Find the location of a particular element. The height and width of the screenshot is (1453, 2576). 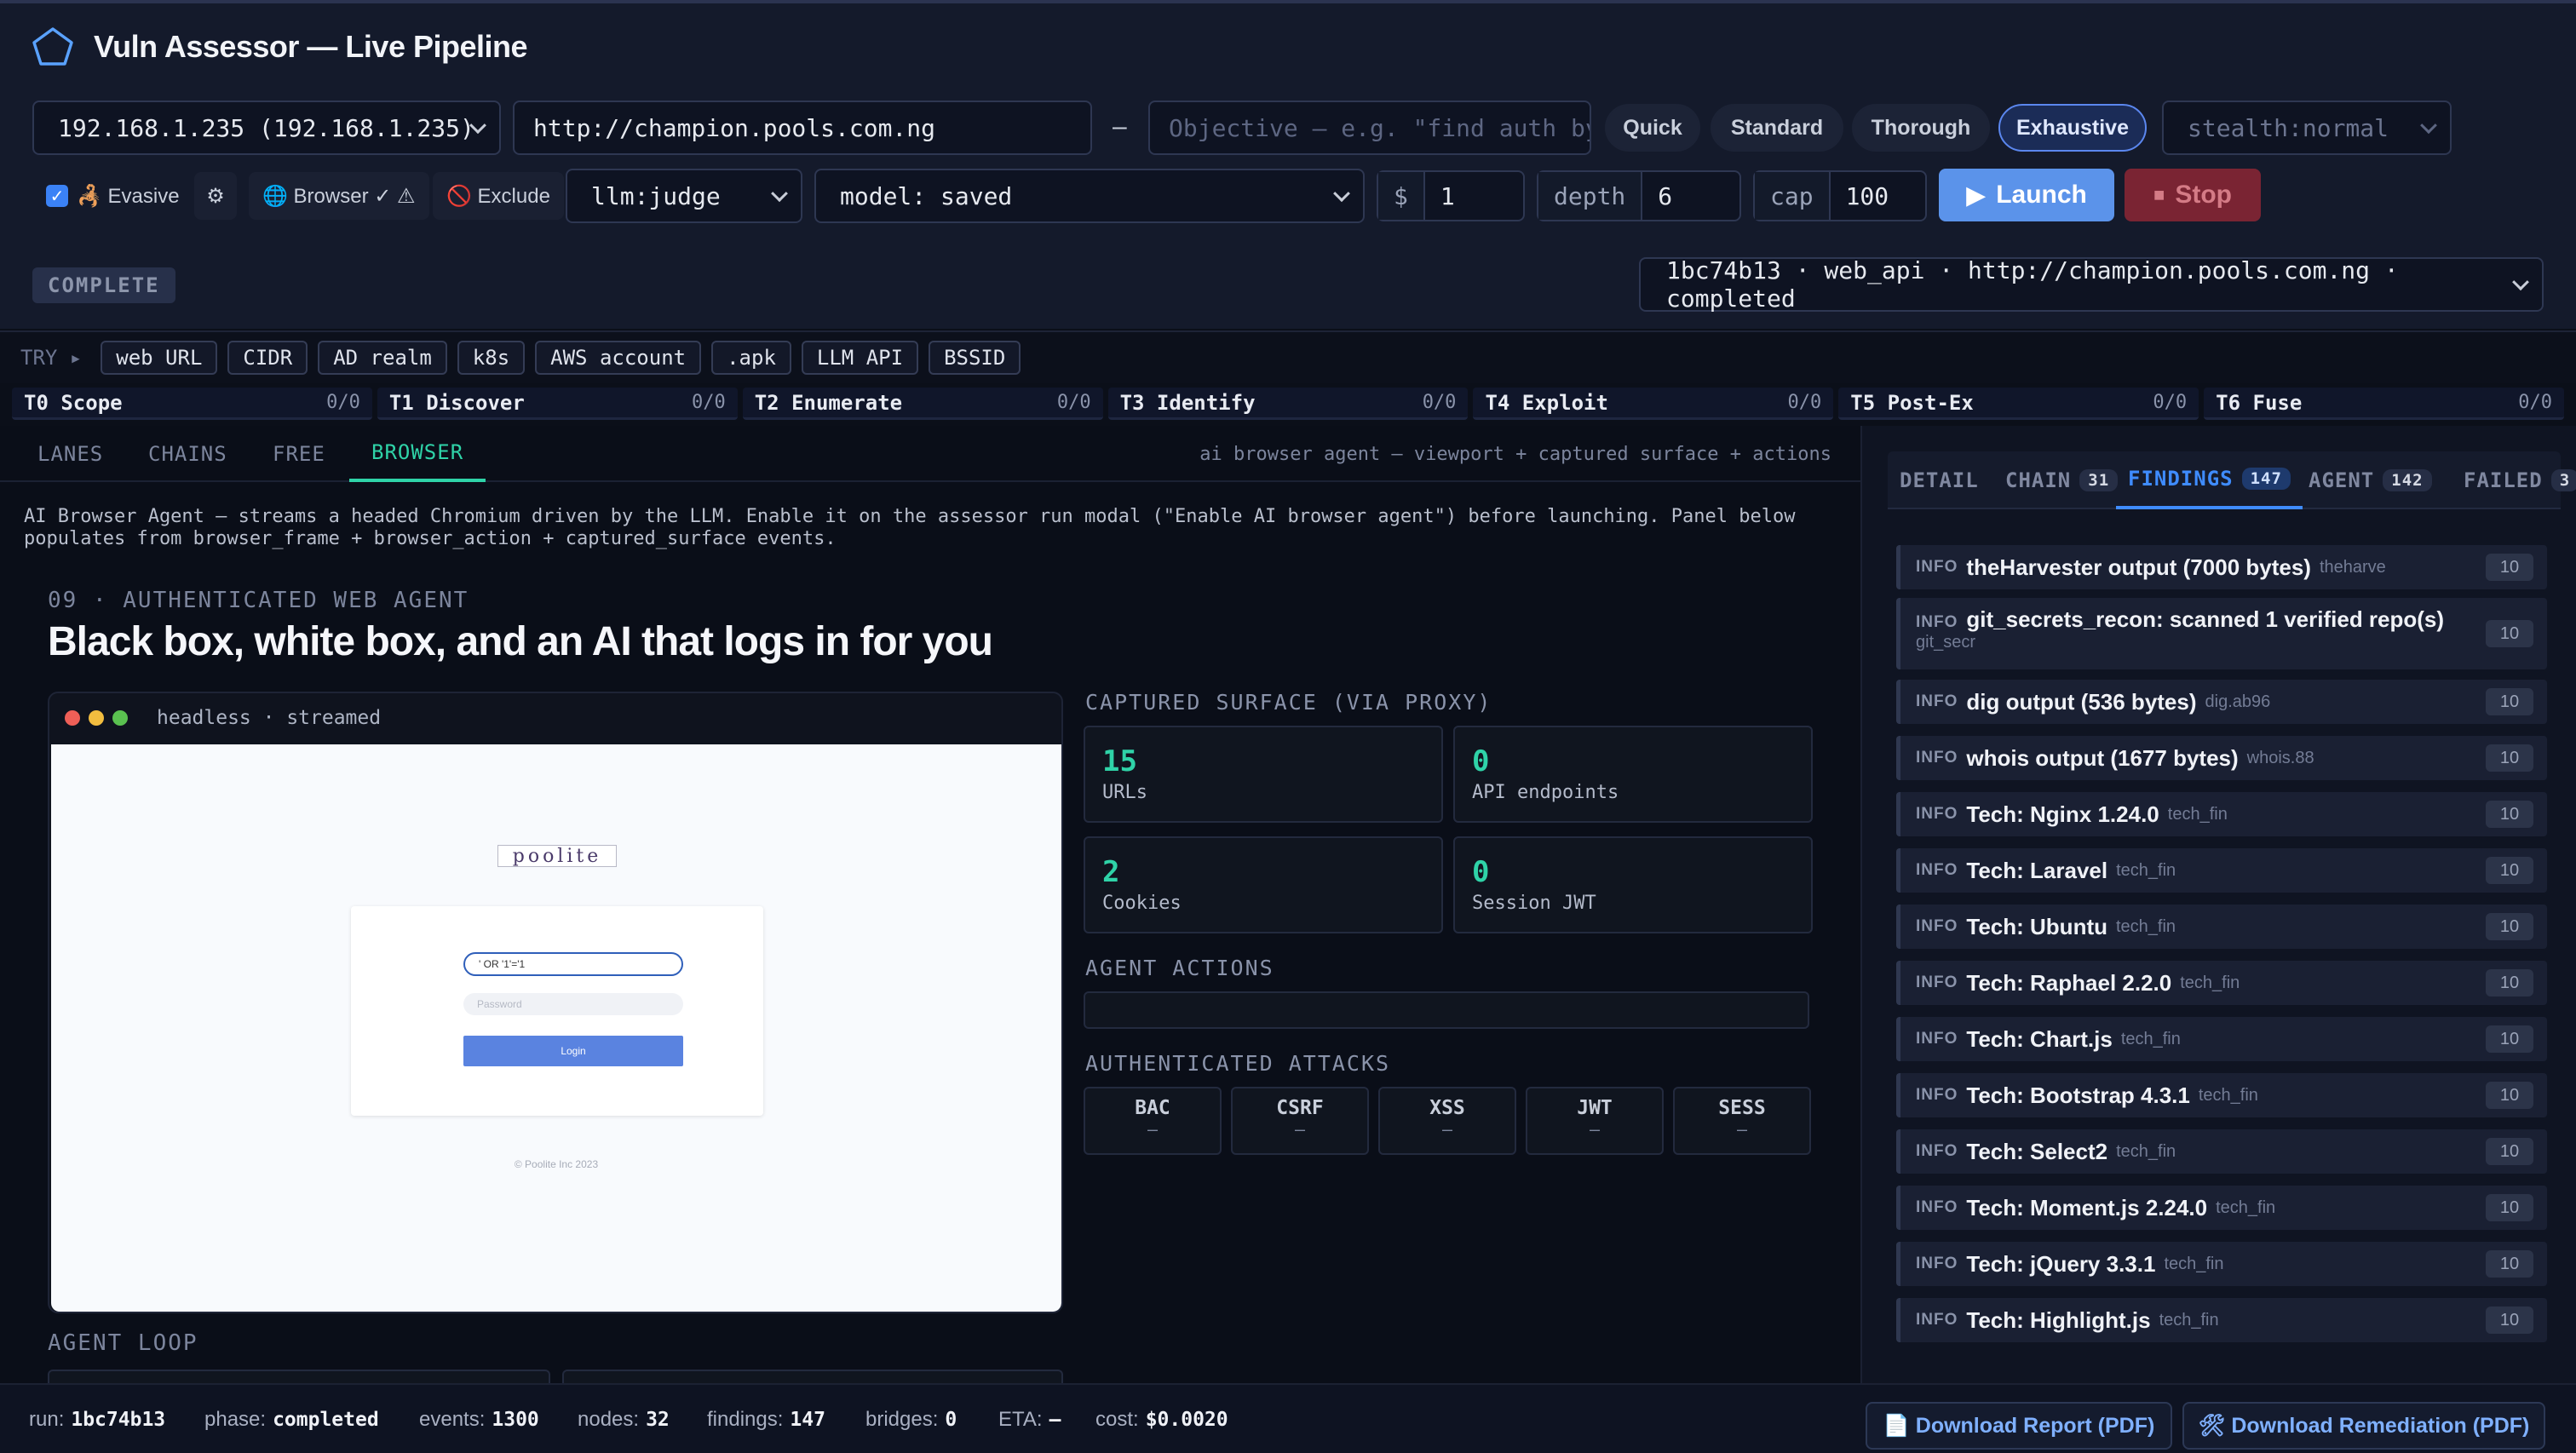

tab-failed: FAILED 3 is located at coordinates (2515, 480).